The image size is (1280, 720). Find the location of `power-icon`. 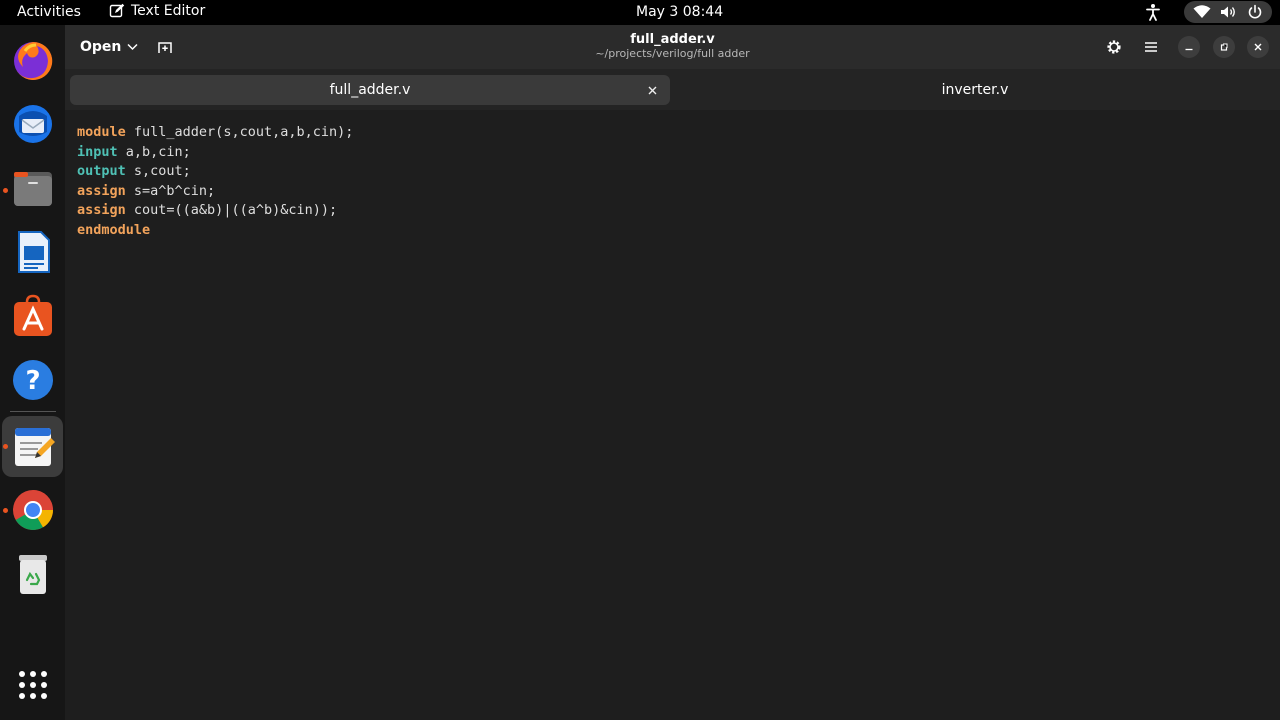

power-icon is located at coordinates (1255, 11).